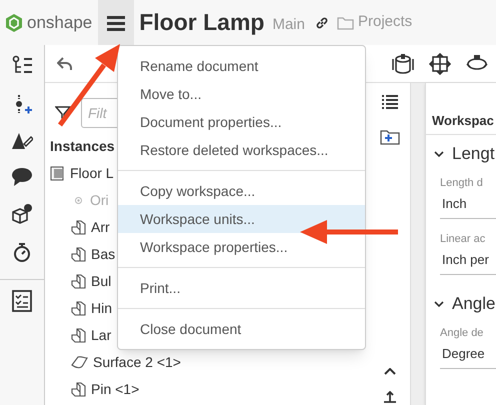 Image resolution: width=496 pixels, height=405 pixels. I want to click on field-label: Linear ac, so click(463, 239).